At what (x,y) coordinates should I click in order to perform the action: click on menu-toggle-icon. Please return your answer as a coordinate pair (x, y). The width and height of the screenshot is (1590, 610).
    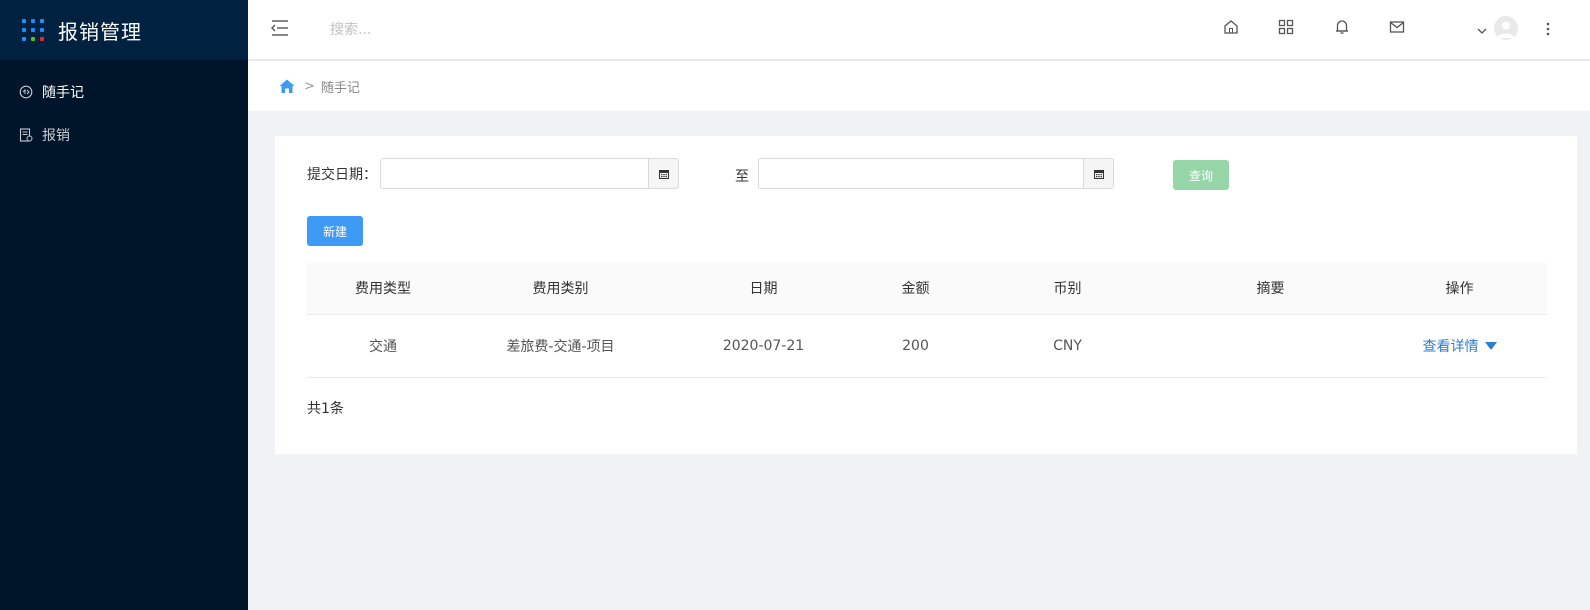
    Looking at the image, I should click on (280, 28).